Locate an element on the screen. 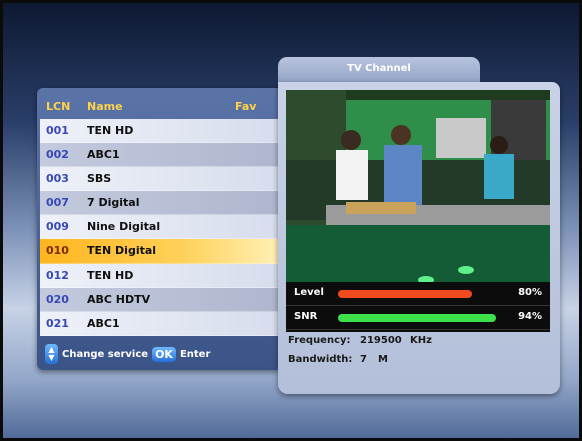 The image size is (582, 441). channel-lcn: 007 is located at coordinates (57, 203).